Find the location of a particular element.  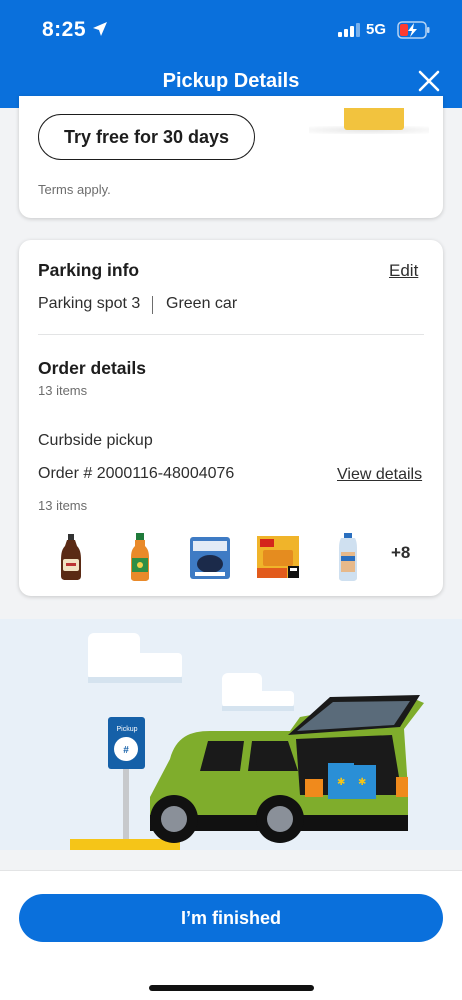

membership-promo-card: Try free for 30 days Terms apply. is located at coordinates (231, 157).